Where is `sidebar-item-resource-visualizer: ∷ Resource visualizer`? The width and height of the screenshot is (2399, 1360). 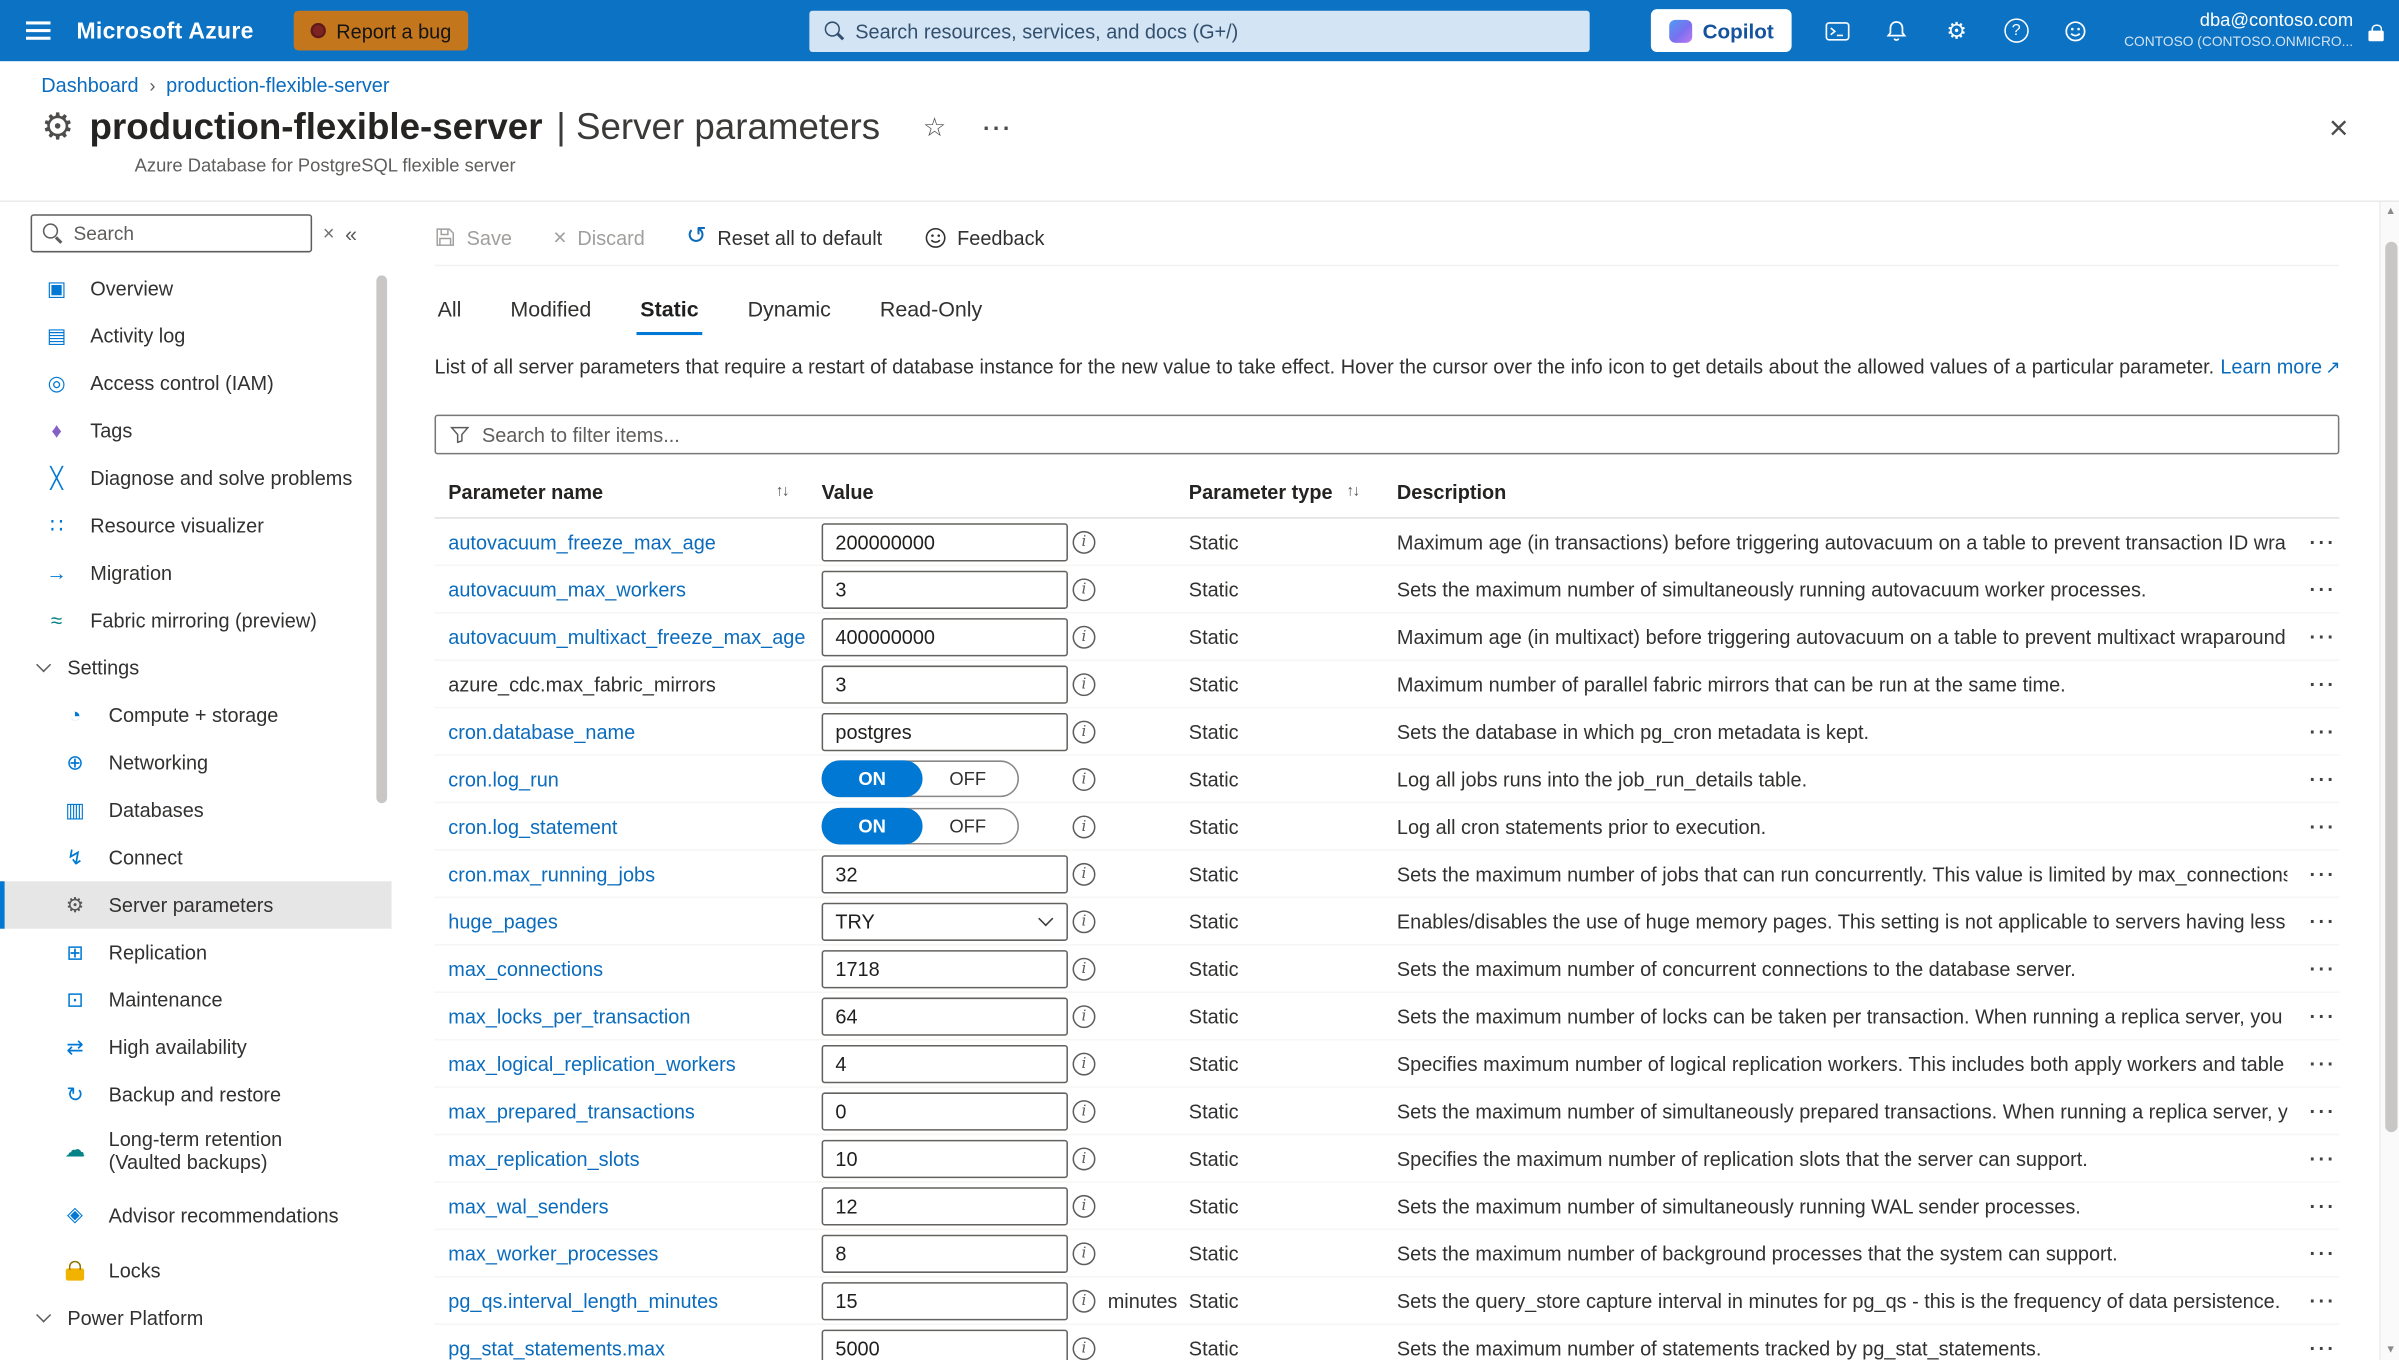 sidebar-item-resource-visualizer: ∷ Resource visualizer is located at coordinates (196, 525).